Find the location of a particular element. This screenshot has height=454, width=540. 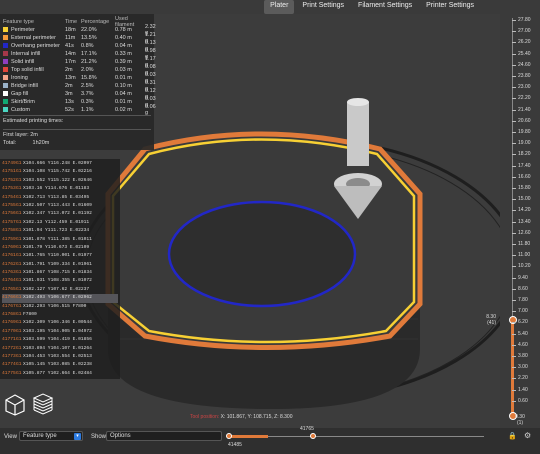

ruler-tick-label: 8.60 is located at coordinates (523, 288).